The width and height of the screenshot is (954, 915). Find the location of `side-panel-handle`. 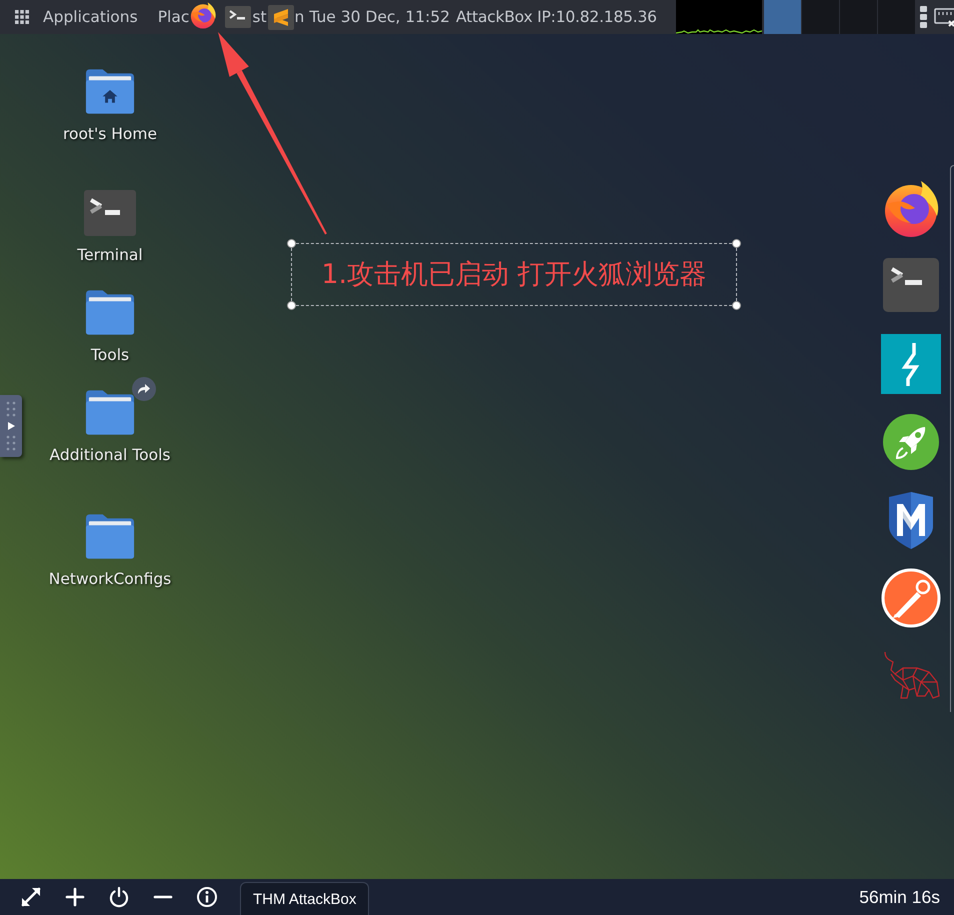

side-panel-handle is located at coordinates (11, 426).